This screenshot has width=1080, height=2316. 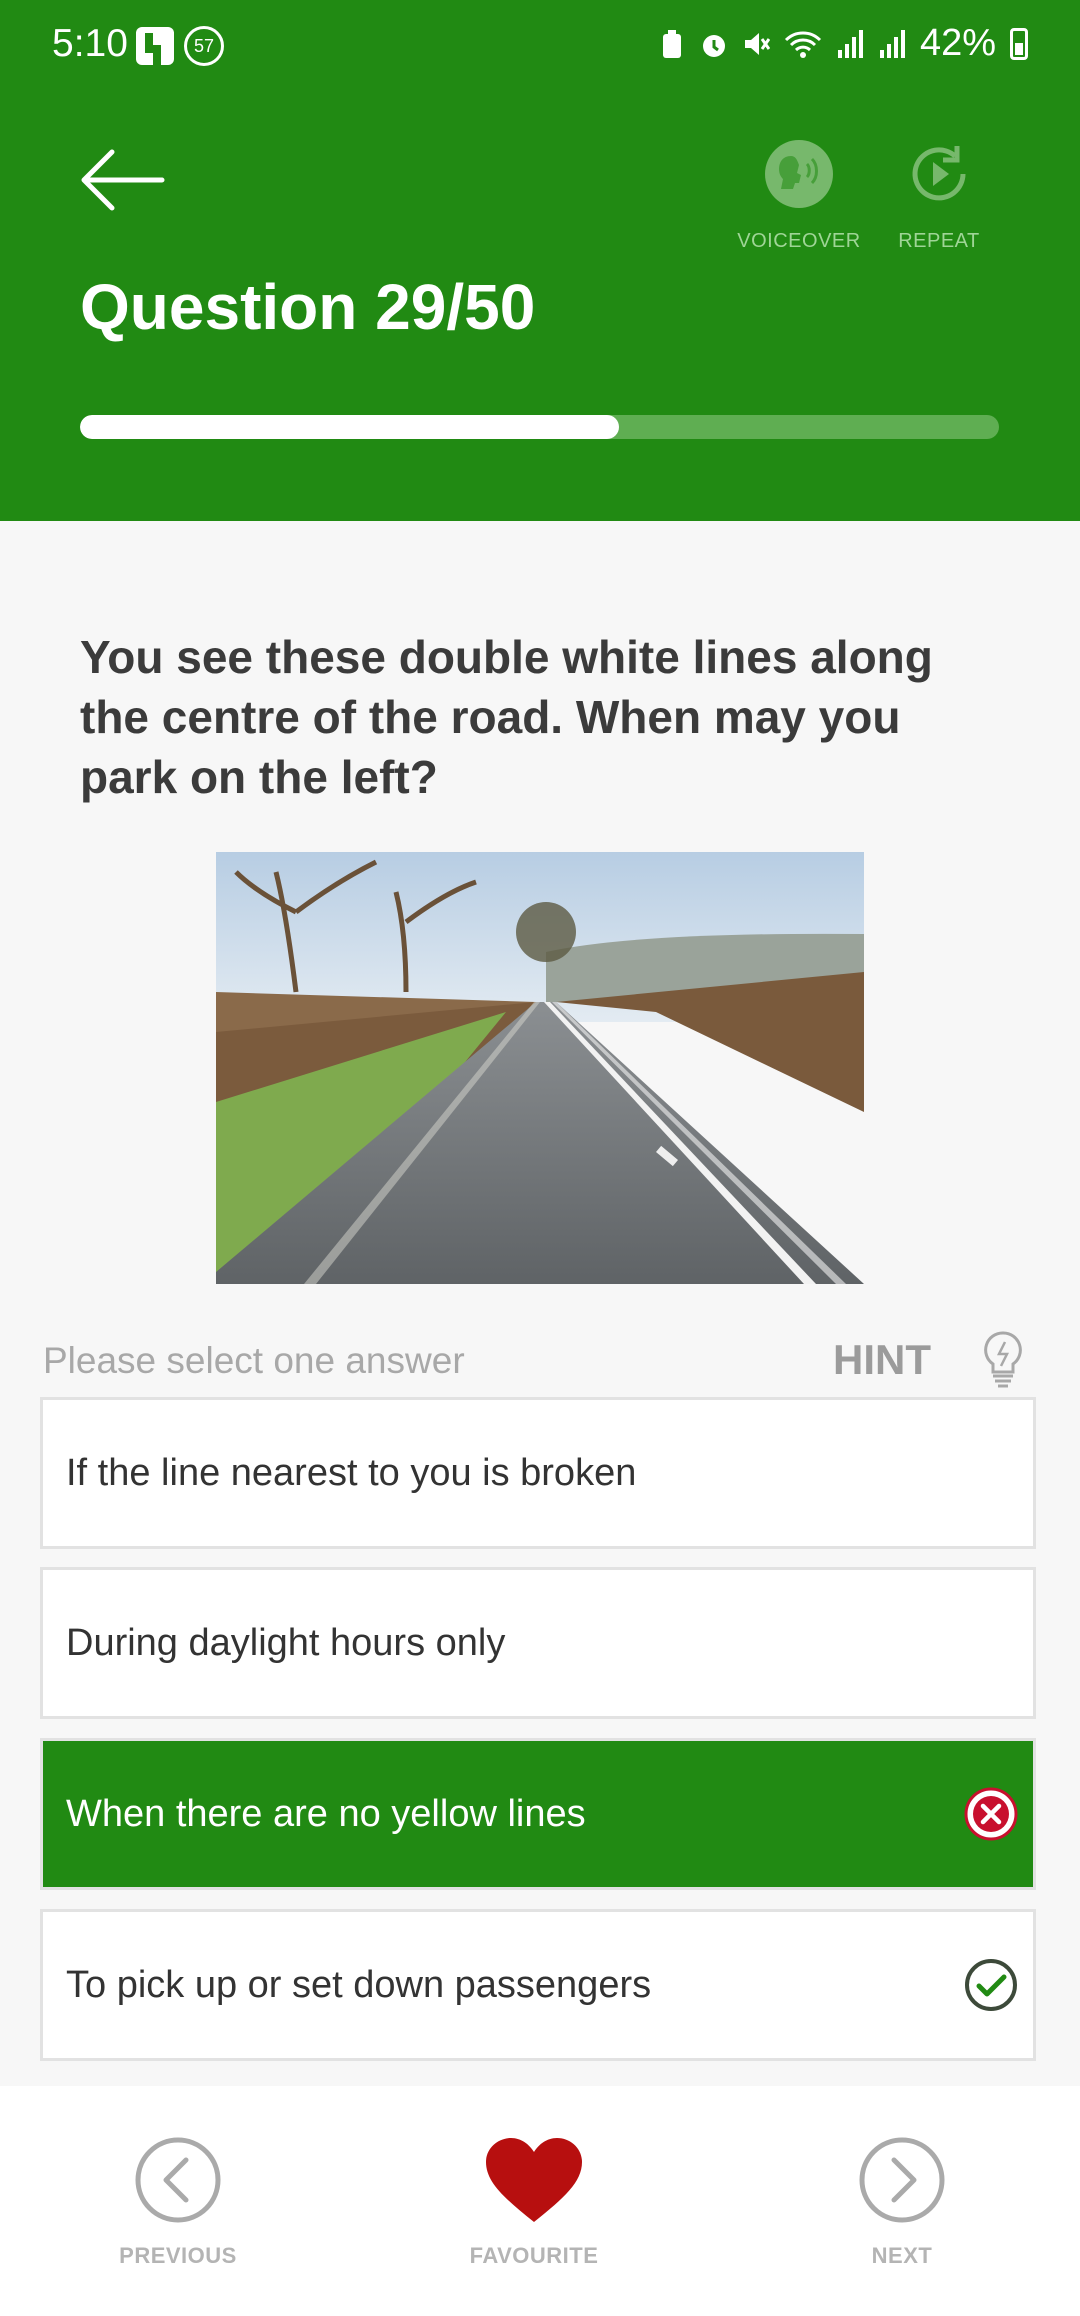 I want to click on heart-icon, so click(x=534, y=2180).